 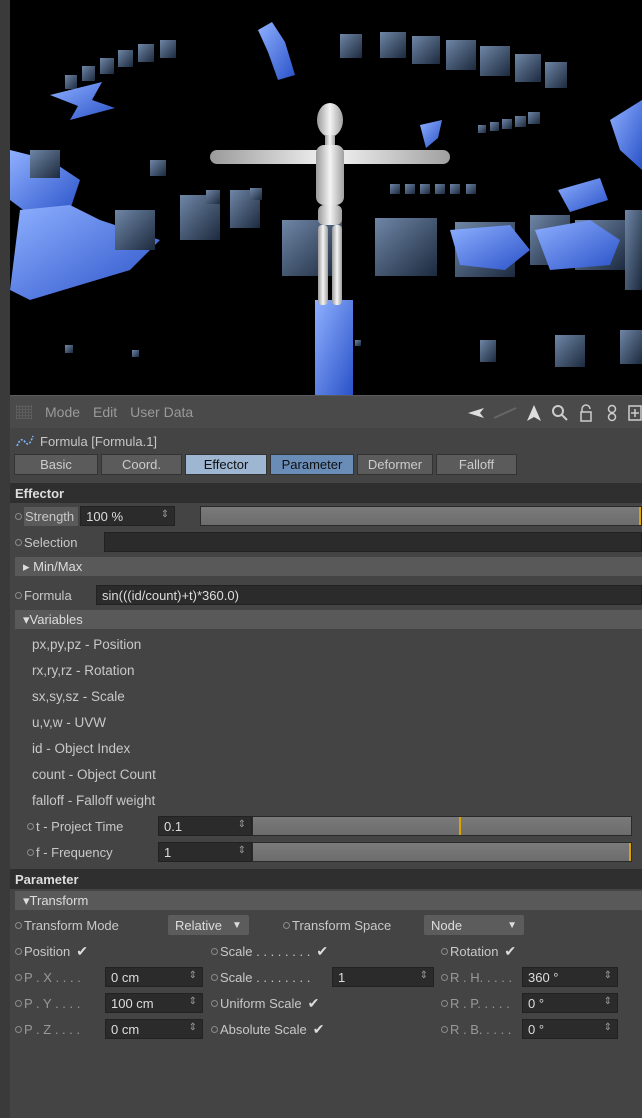 I want to click on strength-value: 100 %, so click(x=105, y=516).